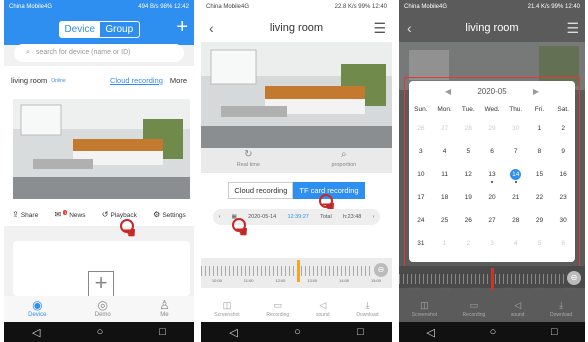  What do you see at coordinates (120, 29) in the screenshot?
I see `tab-group: Group` at bounding box center [120, 29].